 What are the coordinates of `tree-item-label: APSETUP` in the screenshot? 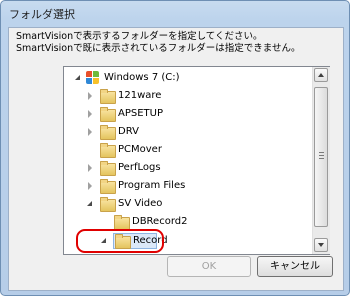 It's located at (140, 113).